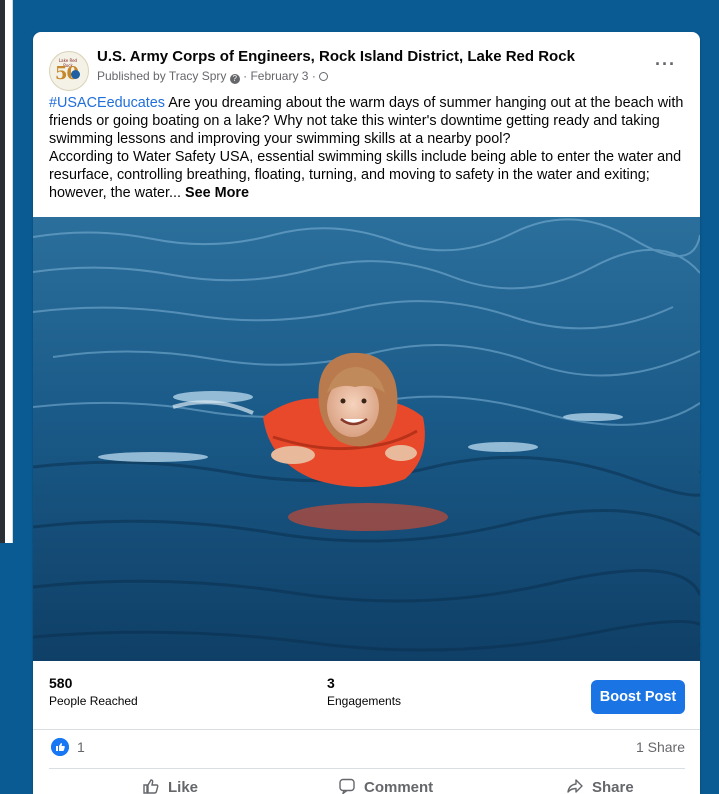  I want to click on globe-icon, so click(324, 76).